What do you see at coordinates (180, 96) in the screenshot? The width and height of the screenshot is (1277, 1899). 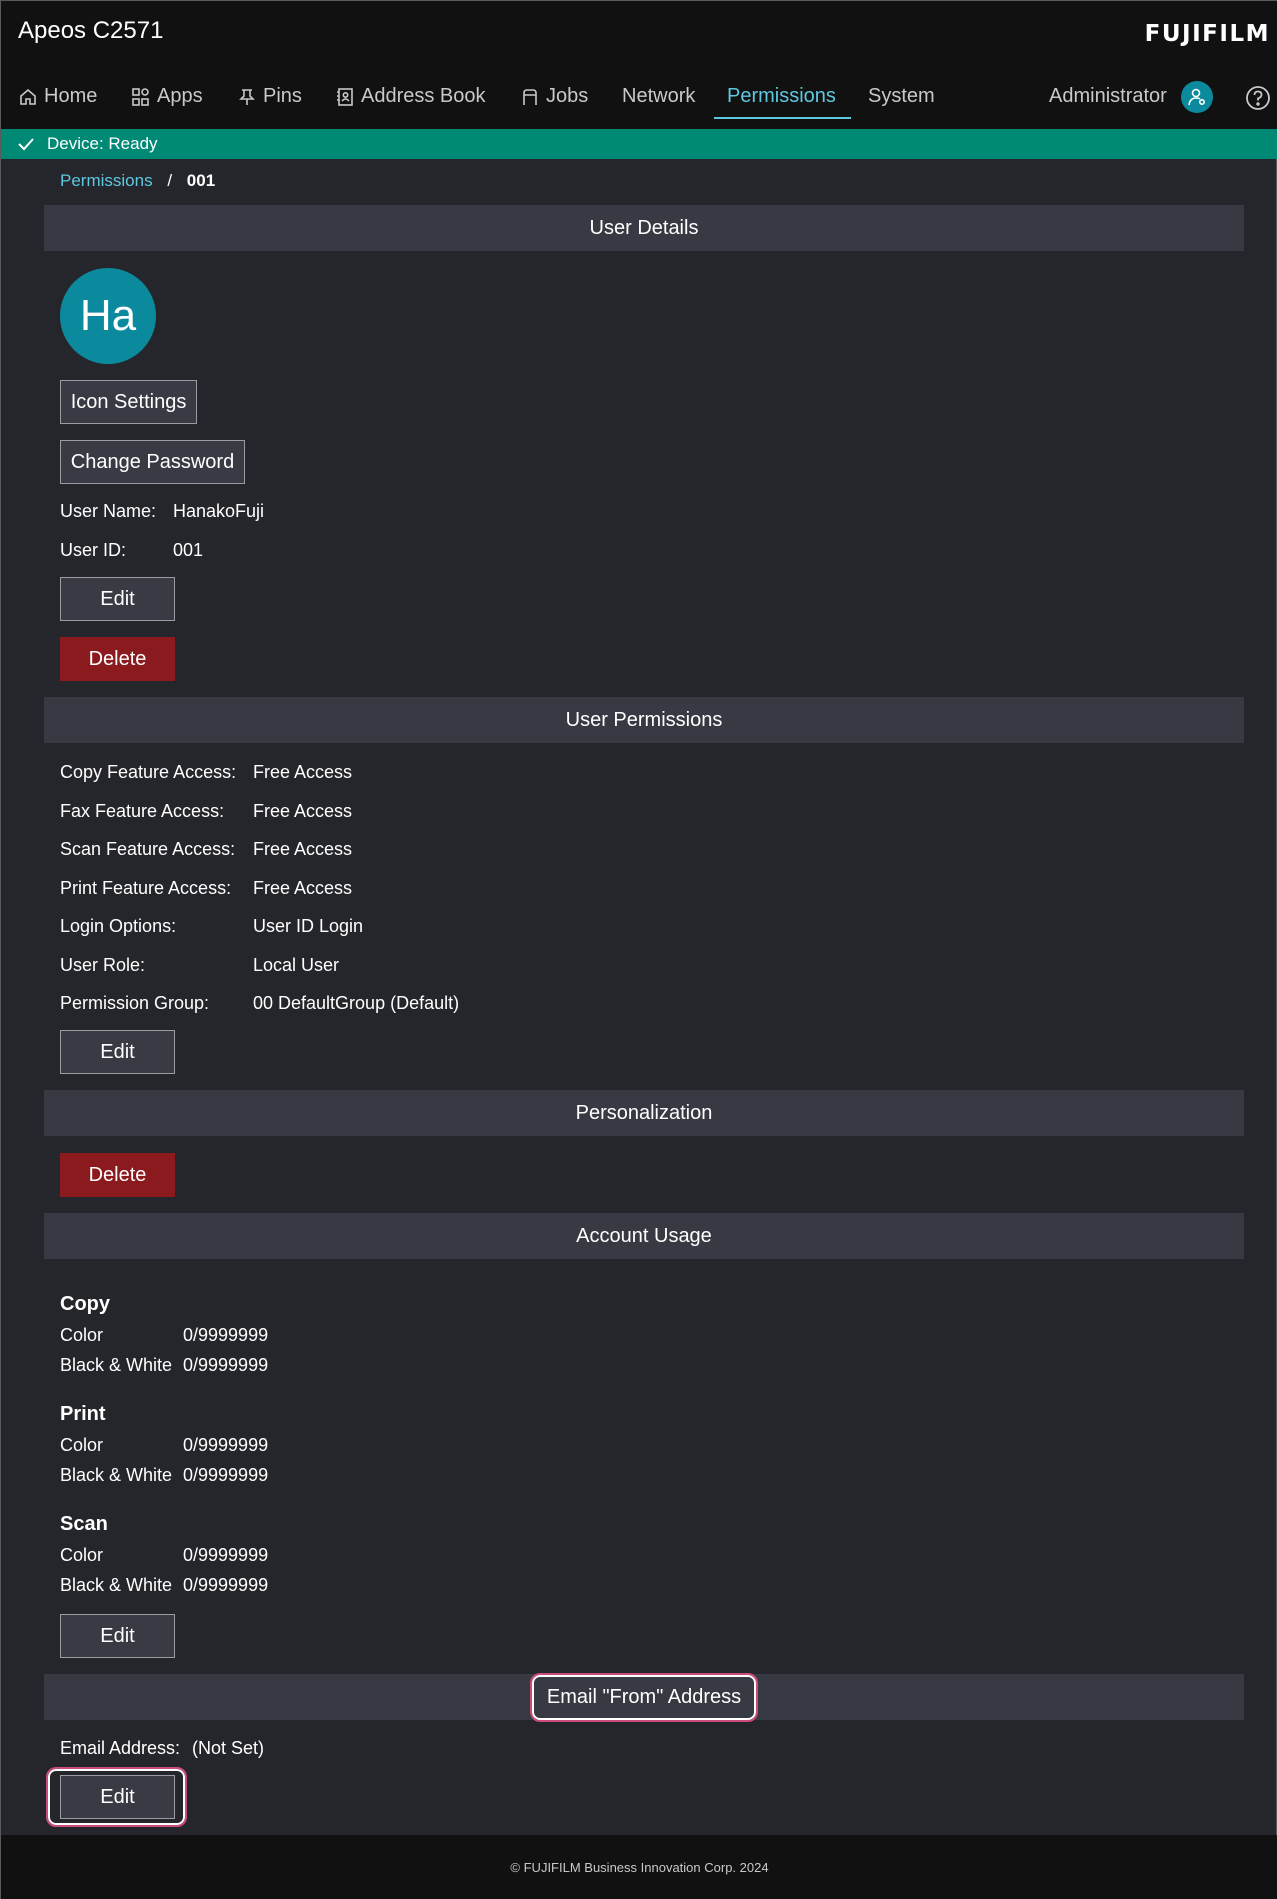 I see `nav-apps-label: Apps` at bounding box center [180, 96].